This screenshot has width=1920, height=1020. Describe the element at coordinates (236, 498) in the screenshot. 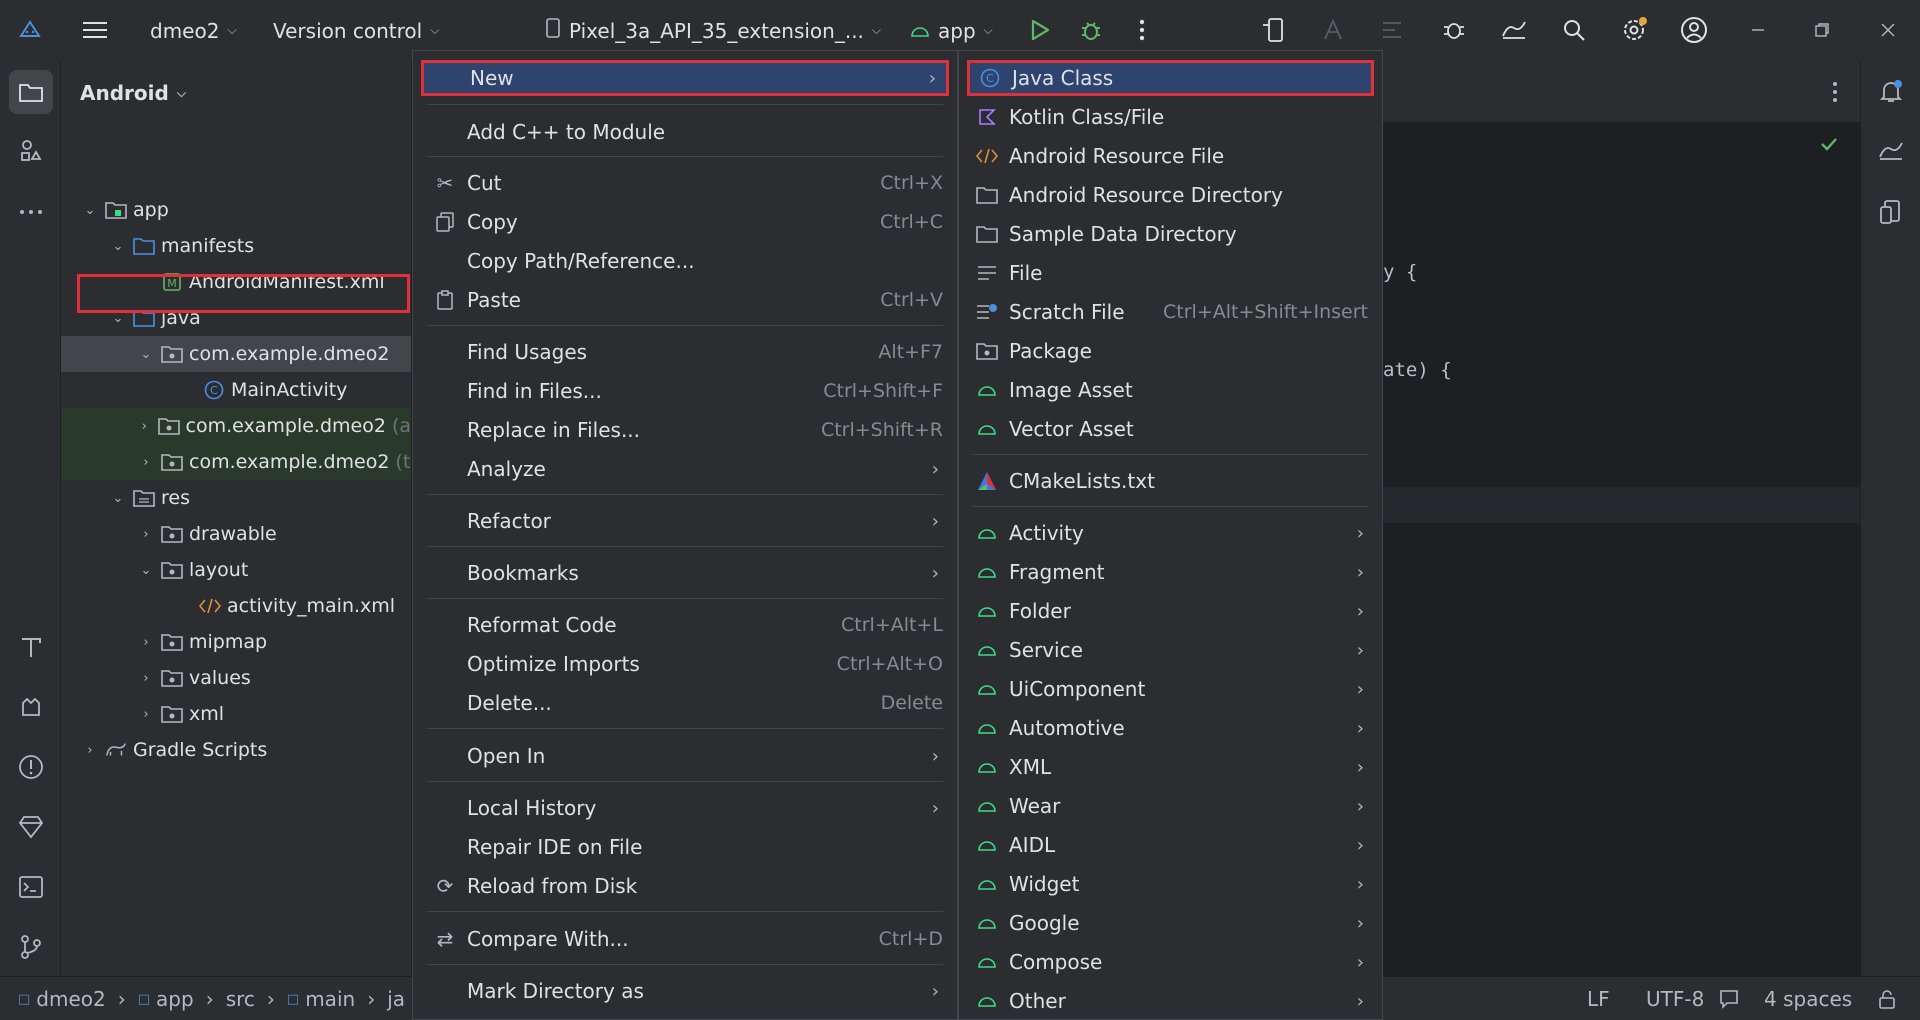

I see `tree-item-res: ⌄ res` at that location.